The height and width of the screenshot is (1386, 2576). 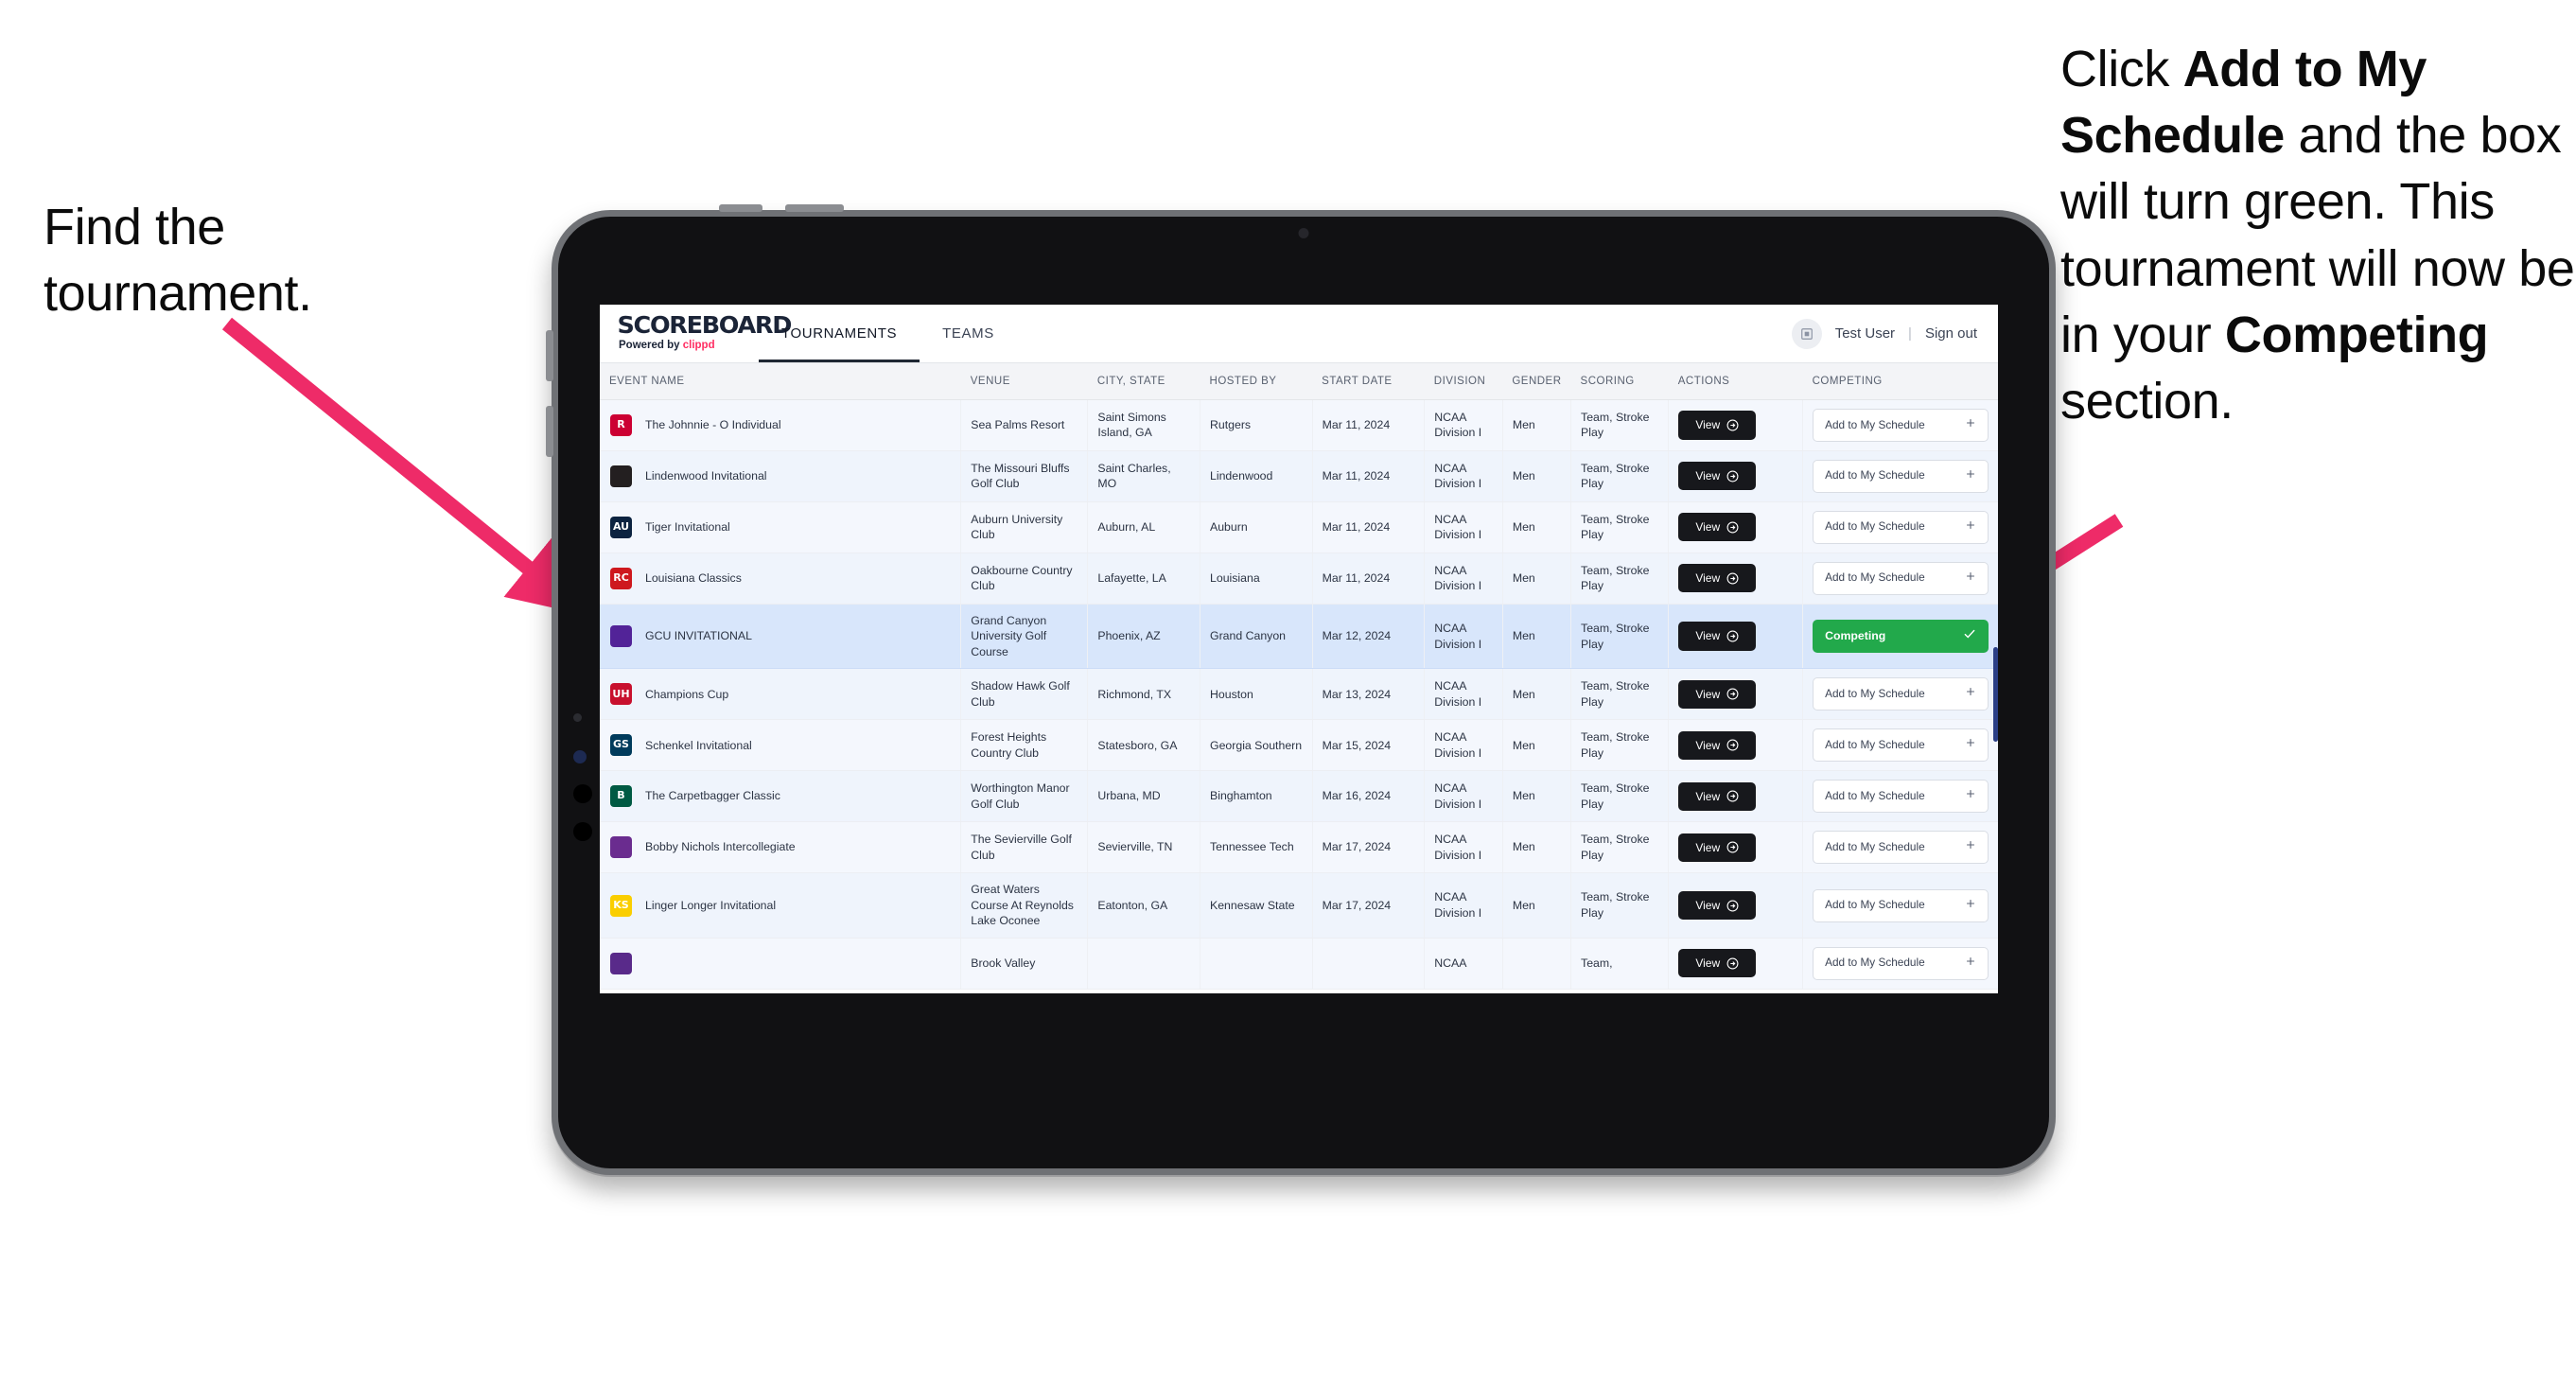 I want to click on col-city-state: CITY, STATE, so click(x=1144, y=381).